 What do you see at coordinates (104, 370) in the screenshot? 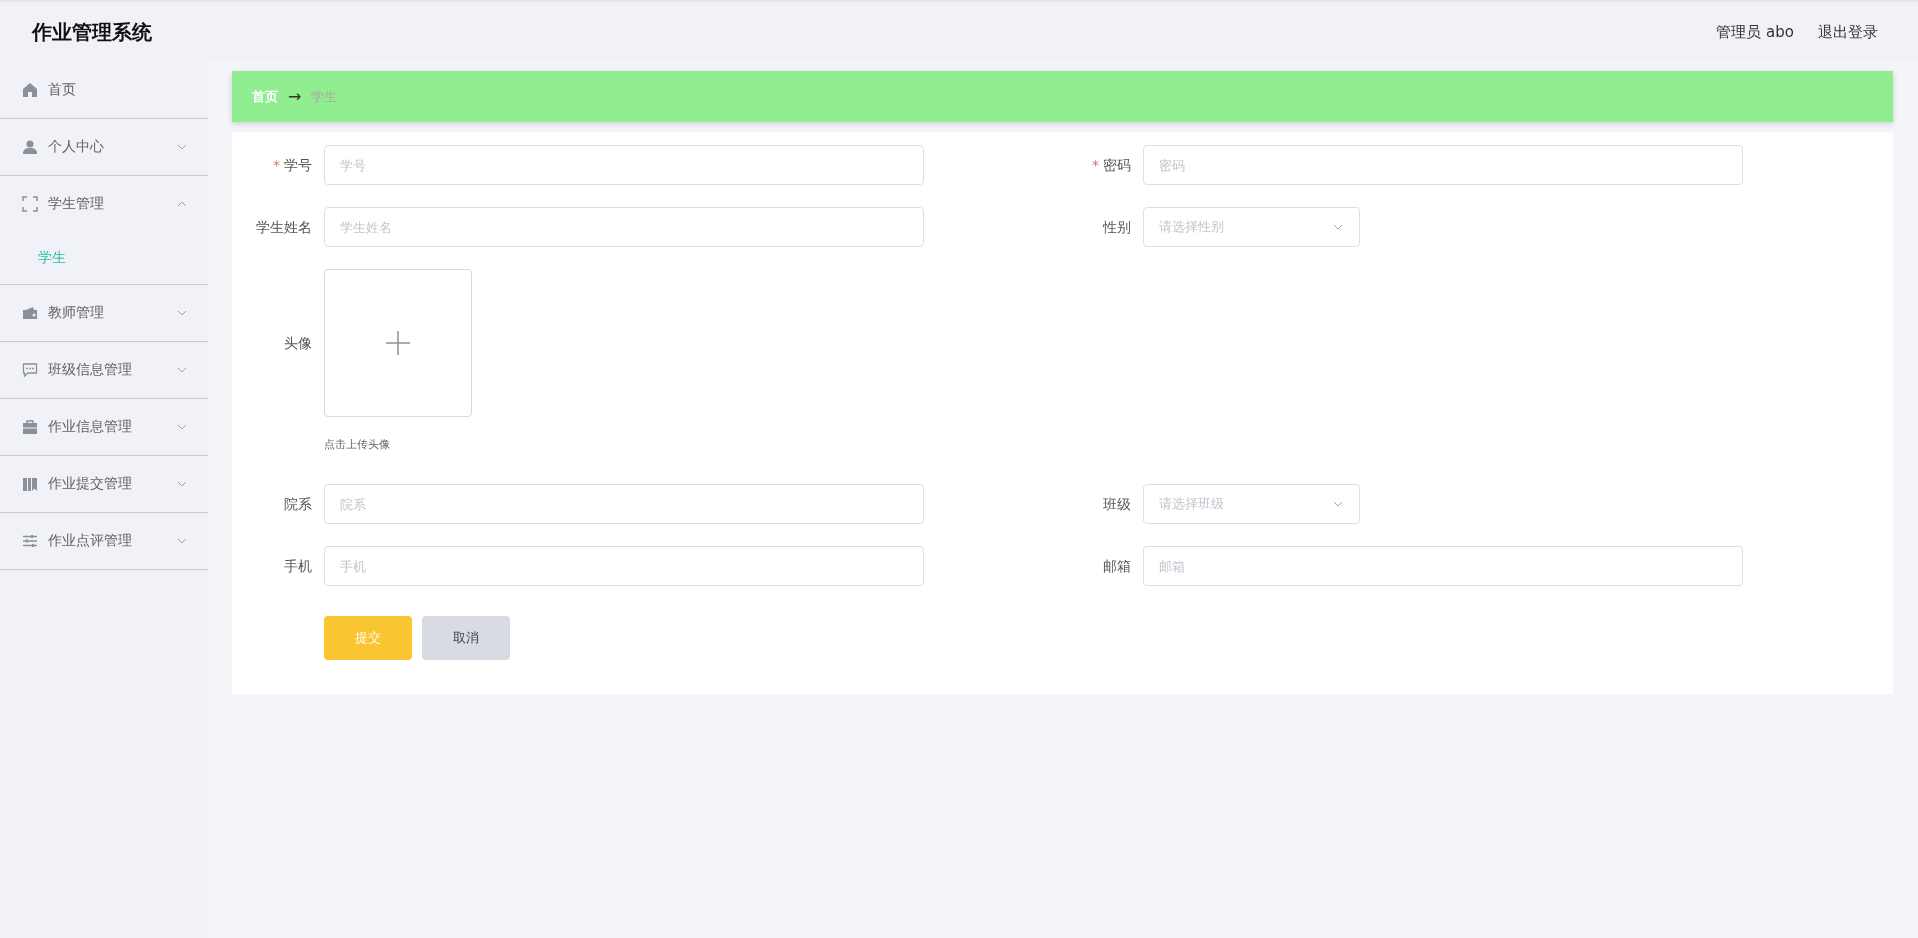
I see `menu-item: 班级信息管理` at bounding box center [104, 370].